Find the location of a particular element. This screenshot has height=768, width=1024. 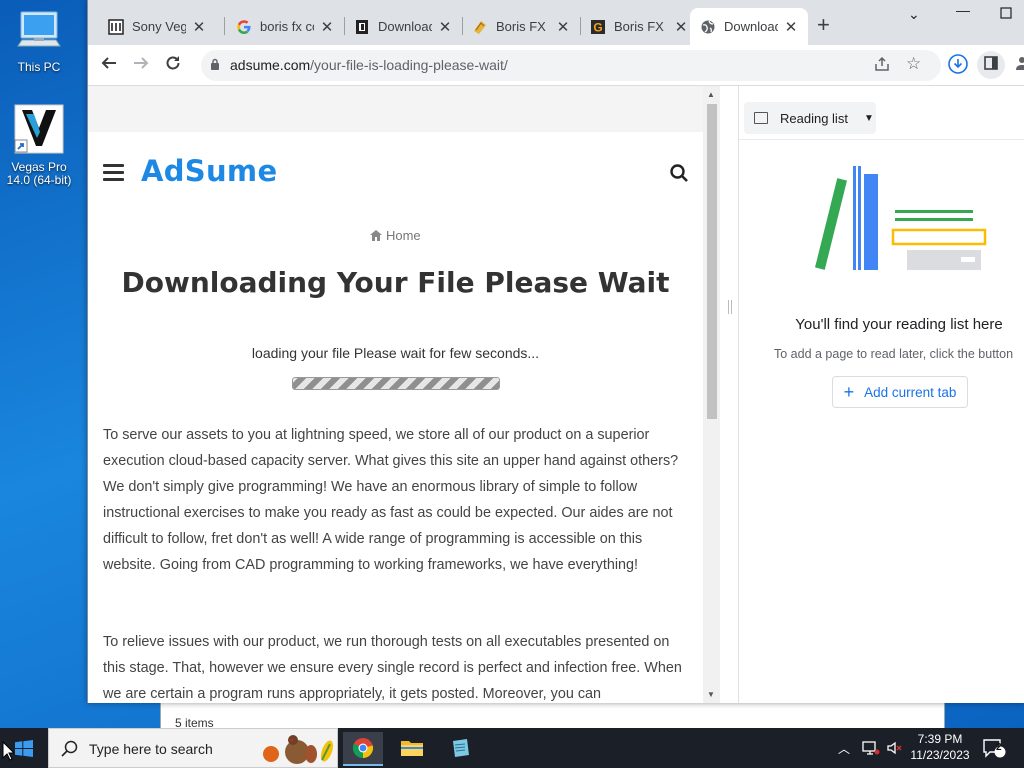

vegas-pro-desktop-icon: Vegas Pro 14.0 (64-bit) is located at coordinates (39, 145).